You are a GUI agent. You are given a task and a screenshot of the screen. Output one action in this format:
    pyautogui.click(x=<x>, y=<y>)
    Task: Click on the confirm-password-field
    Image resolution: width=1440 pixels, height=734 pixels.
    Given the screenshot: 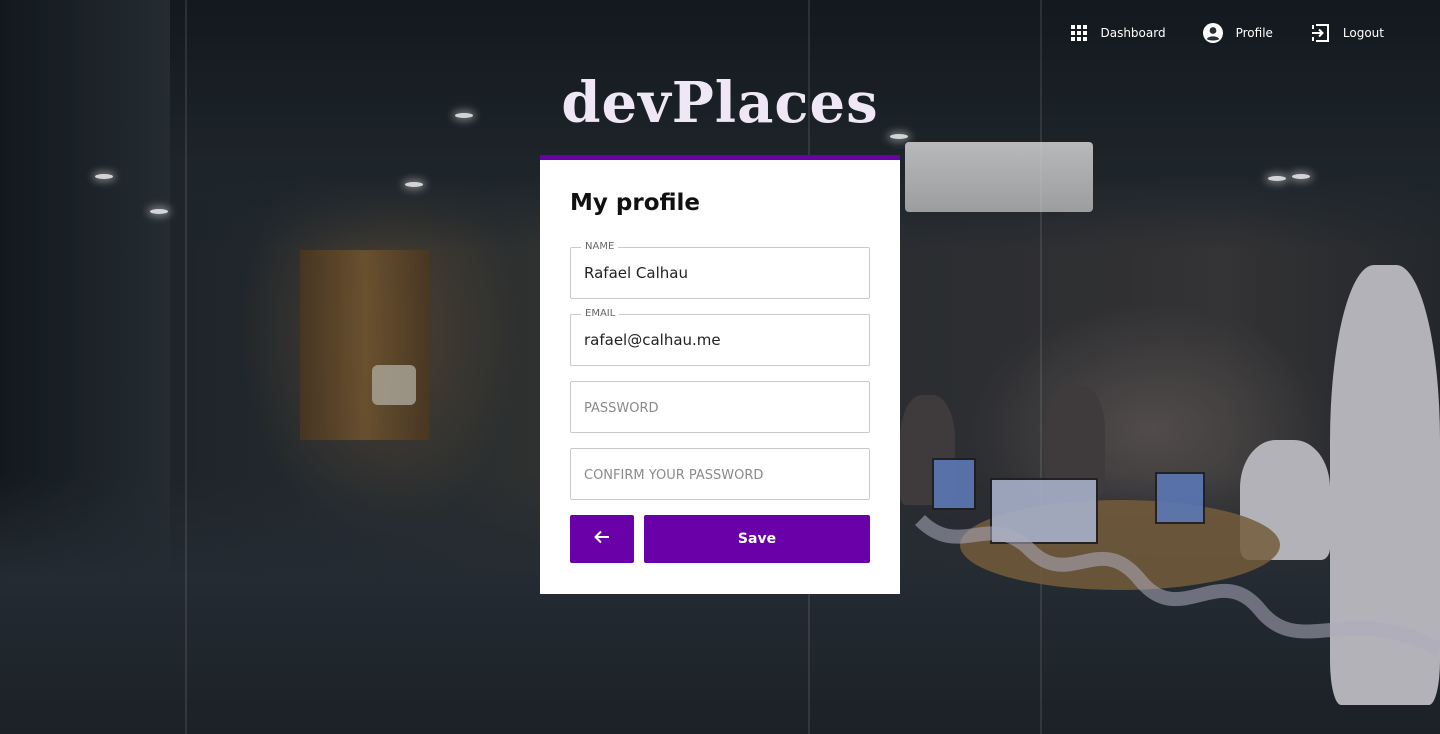 What is the action you would take?
    pyautogui.click(x=720, y=474)
    